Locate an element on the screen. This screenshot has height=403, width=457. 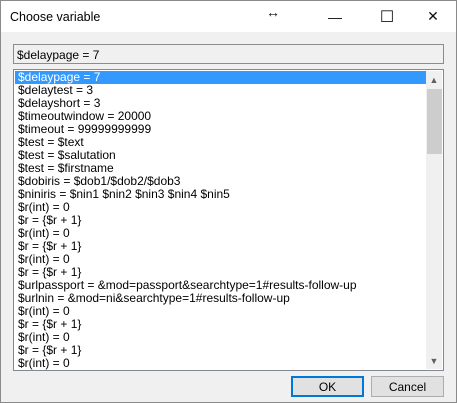
scrollbar-thumb is located at coordinates (434, 121).